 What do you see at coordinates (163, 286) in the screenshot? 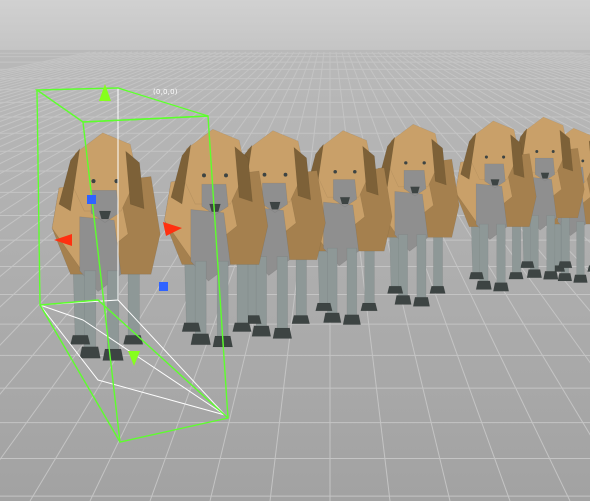
I see `axis-z-back-handle` at bounding box center [163, 286].